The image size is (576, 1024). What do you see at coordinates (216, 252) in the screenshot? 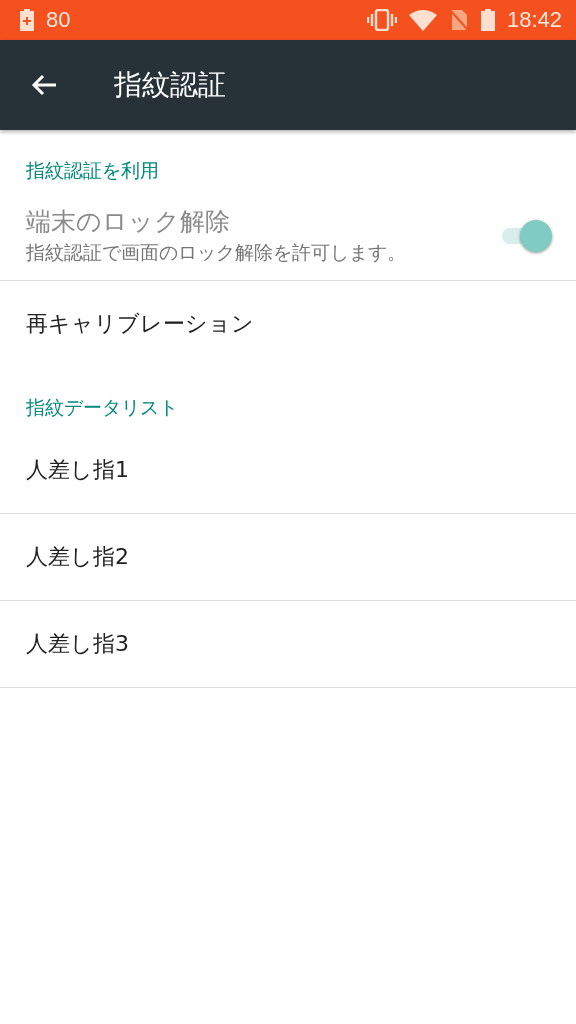
I see `setting-summary: 指紋認証で画面のロック解除を許可します。` at bounding box center [216, 252].